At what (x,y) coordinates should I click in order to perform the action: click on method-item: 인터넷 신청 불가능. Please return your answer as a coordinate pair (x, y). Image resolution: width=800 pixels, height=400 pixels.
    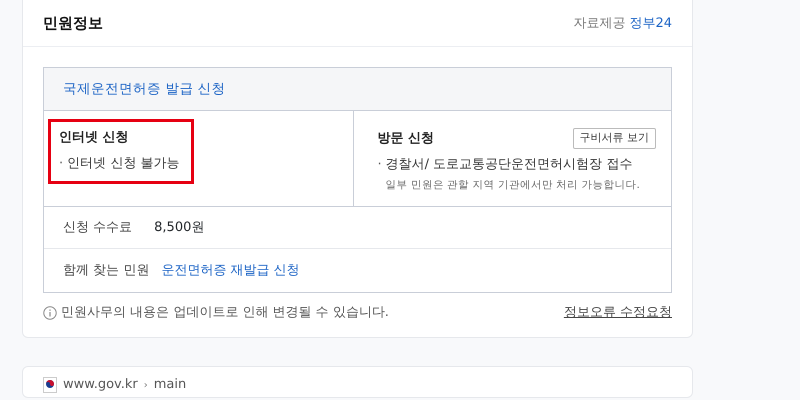
    Looking at the image, I should click on (123, 163).